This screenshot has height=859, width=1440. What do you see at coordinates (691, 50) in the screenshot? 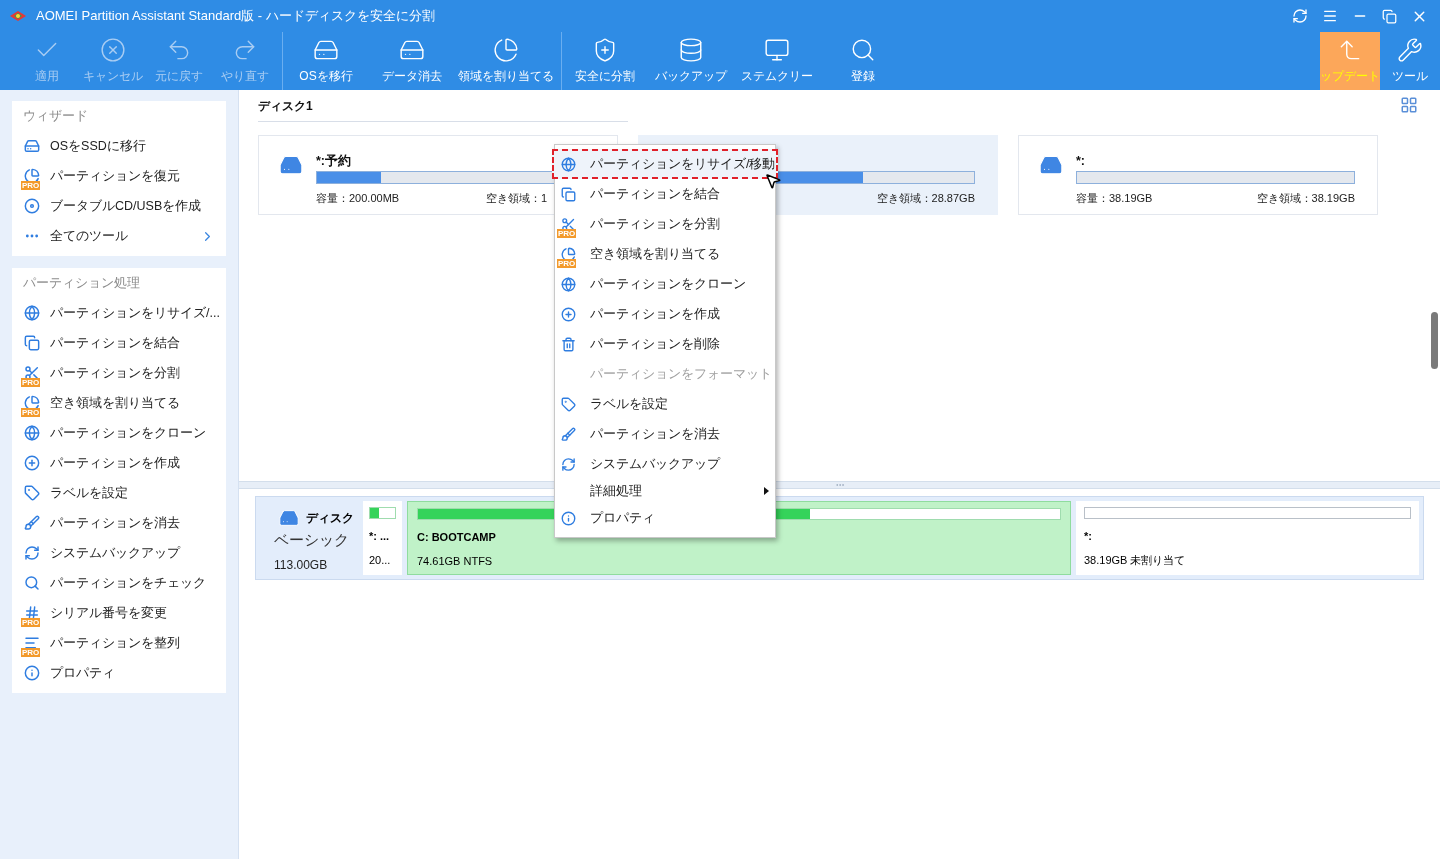
I see `database-icon` at bounding box center [691, 50].